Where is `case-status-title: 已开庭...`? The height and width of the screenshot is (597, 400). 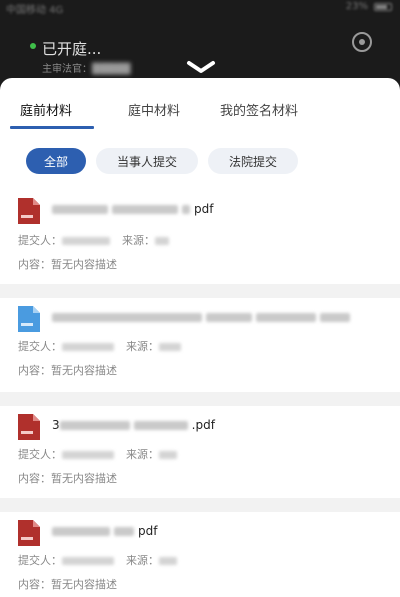
case-status-title: 已开庭... is located at coordinates (72, 49).